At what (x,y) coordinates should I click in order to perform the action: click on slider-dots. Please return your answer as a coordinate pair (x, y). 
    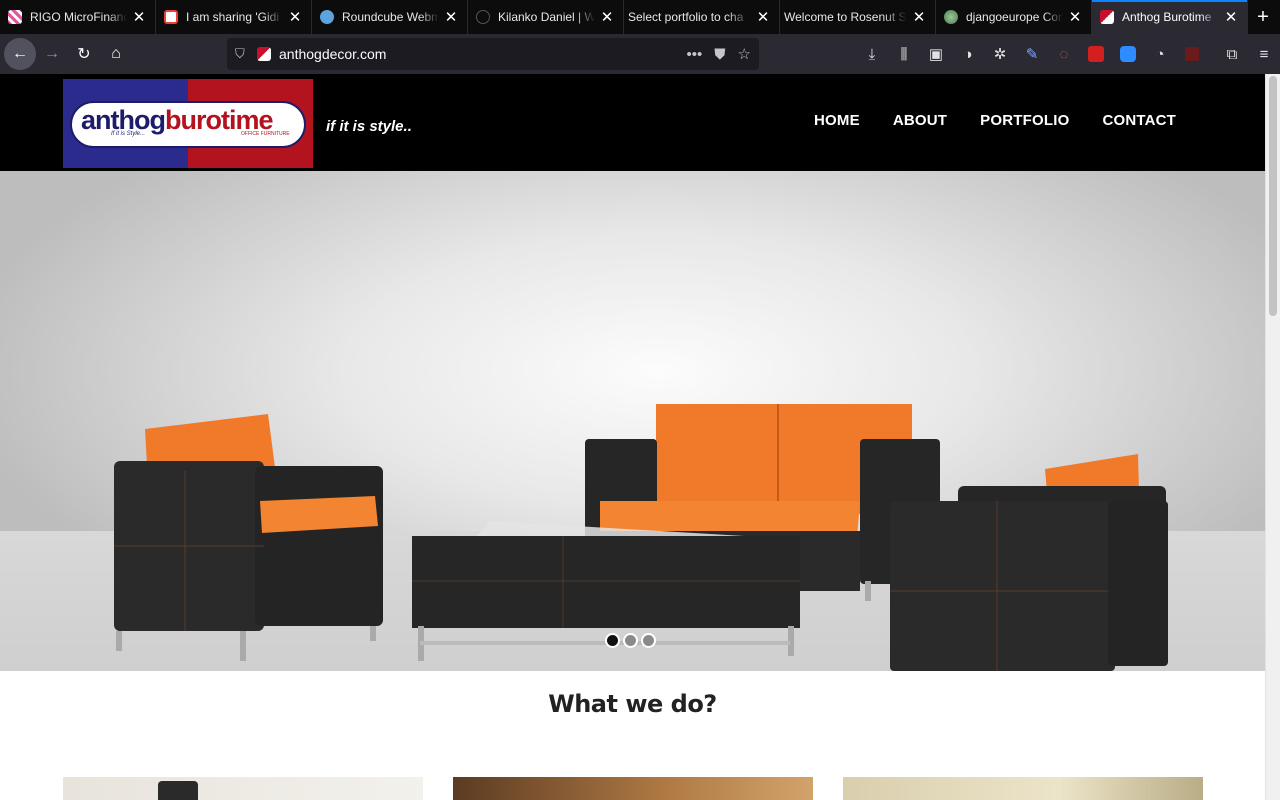
    Looking at the image, I should click on (630, 640).